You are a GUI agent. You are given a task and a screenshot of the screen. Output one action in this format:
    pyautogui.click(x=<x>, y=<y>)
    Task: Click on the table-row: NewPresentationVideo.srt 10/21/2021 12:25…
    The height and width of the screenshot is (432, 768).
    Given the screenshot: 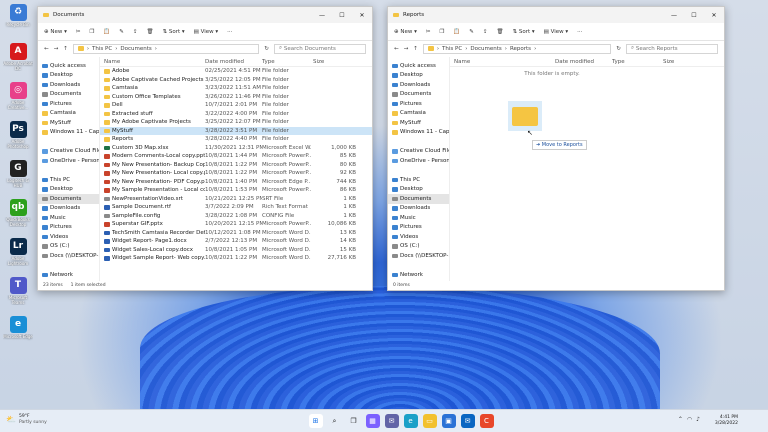 What is the action you would take?
    pyautogui.click(x=236, y=199)
    